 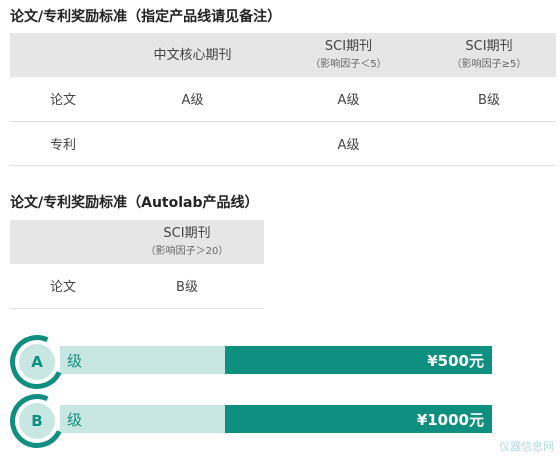 What do you see at coordinates (358, 419) in the screenshot?
I see `amount-bar: ¥1000元` at bounding box center [358, 419].